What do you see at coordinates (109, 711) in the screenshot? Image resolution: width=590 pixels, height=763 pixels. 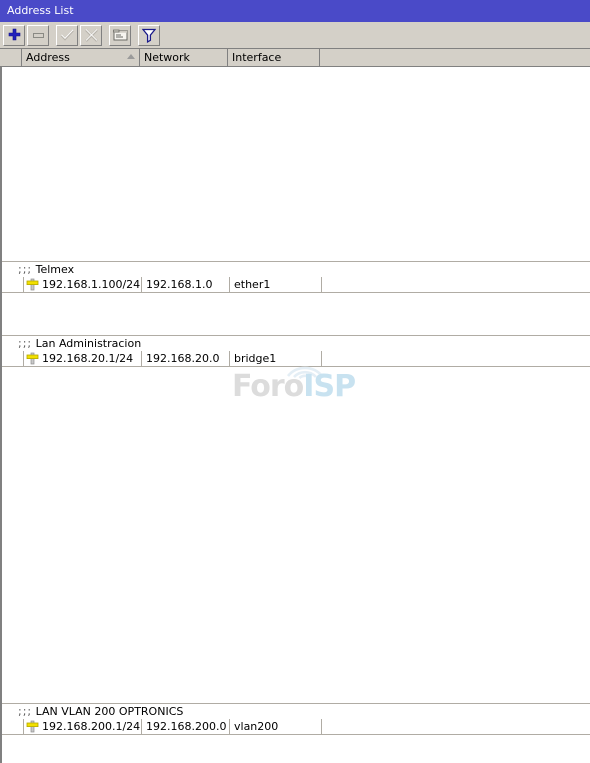 I see `comment-text: LAN VLAN 200 OPTRONICS` at bounding box center [109, 711].